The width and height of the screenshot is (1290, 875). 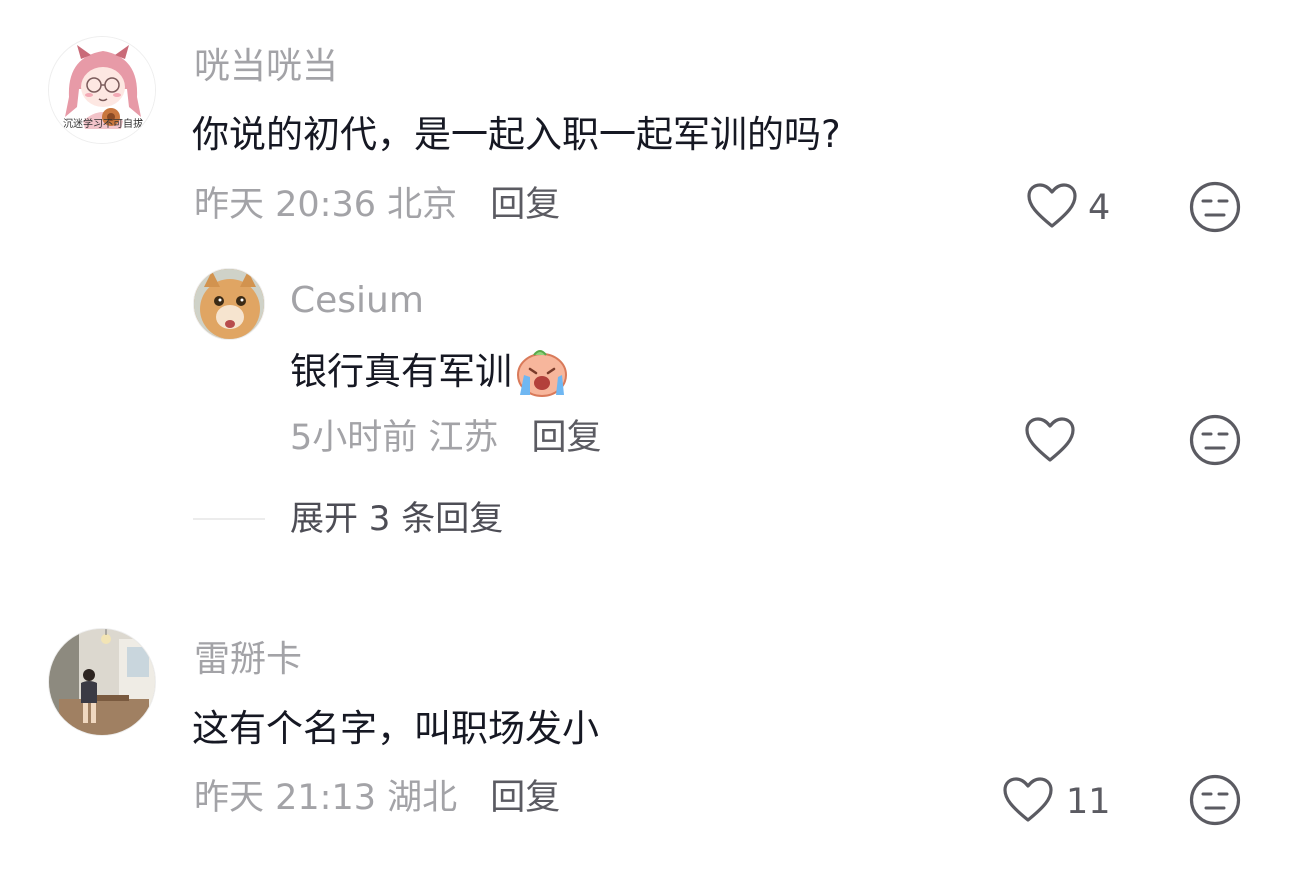 What do you see at coordinates (1062, 802) in the screenshot?
I see `like-button: 11` at bounding box center [1062, 802].